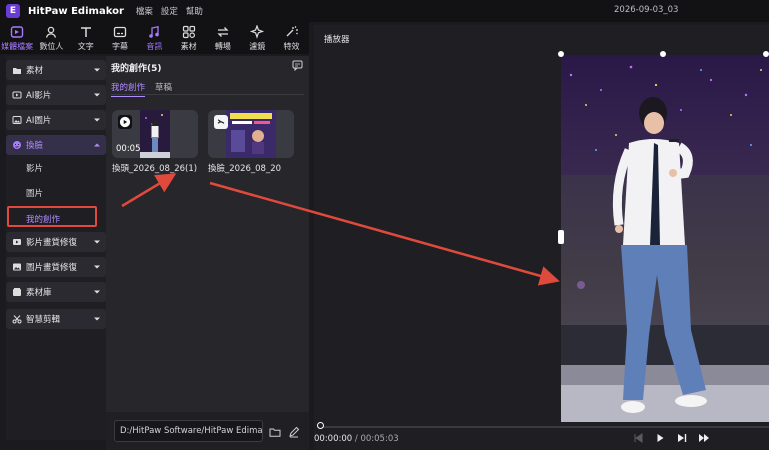 The image size is (769, 450). What do you see at coordinates (17, 242) in the screenshot?
I see `video-enhance-icon` at bounding box center [17, 242].